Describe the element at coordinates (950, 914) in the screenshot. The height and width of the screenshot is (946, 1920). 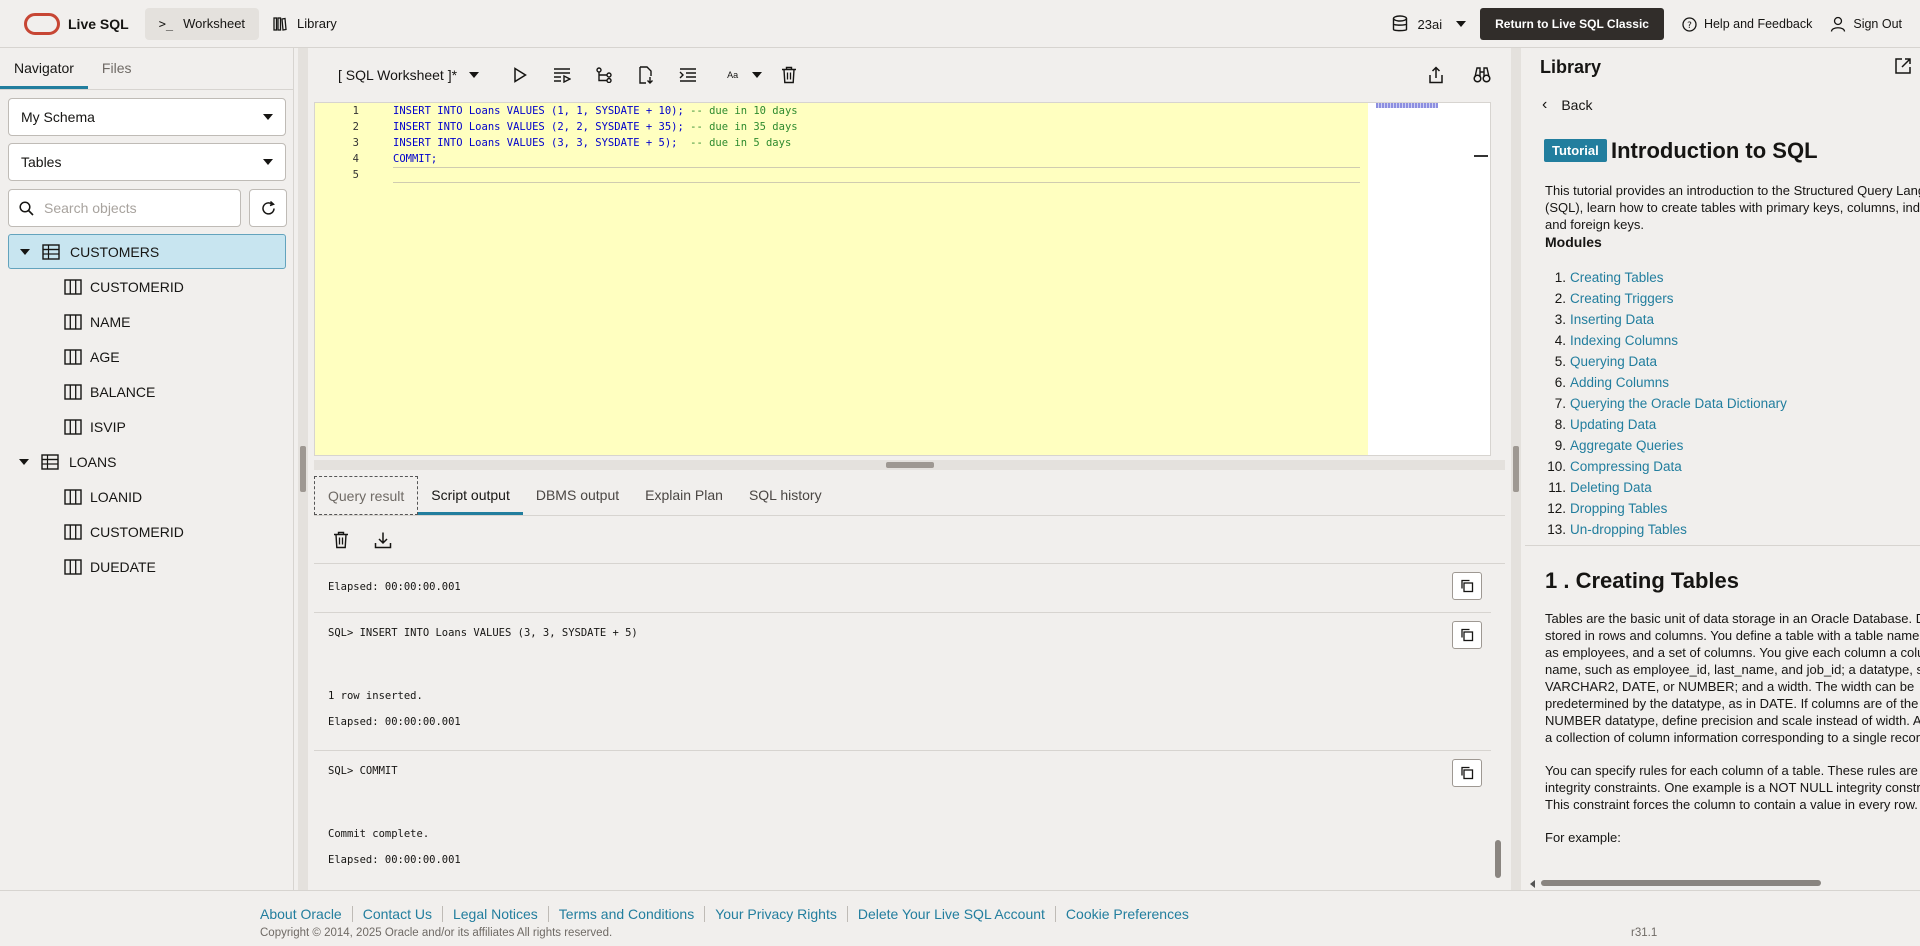
I see `footer-link-delete-account: Delete Your Live SQL Account` at that location.